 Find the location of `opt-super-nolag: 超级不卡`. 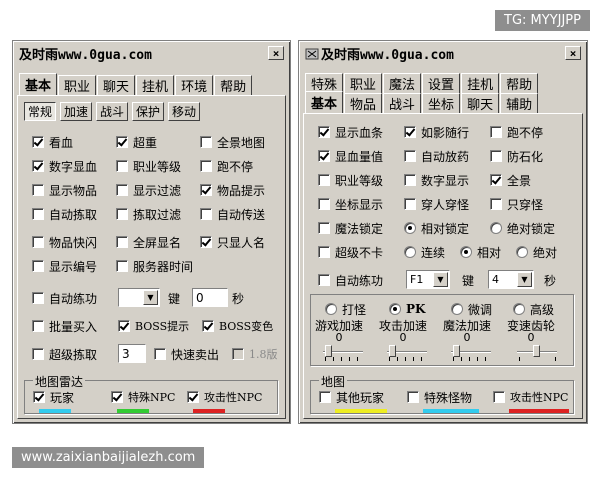

opt-super-nolag: 超级不卡 is located at coordinates (350, 252).